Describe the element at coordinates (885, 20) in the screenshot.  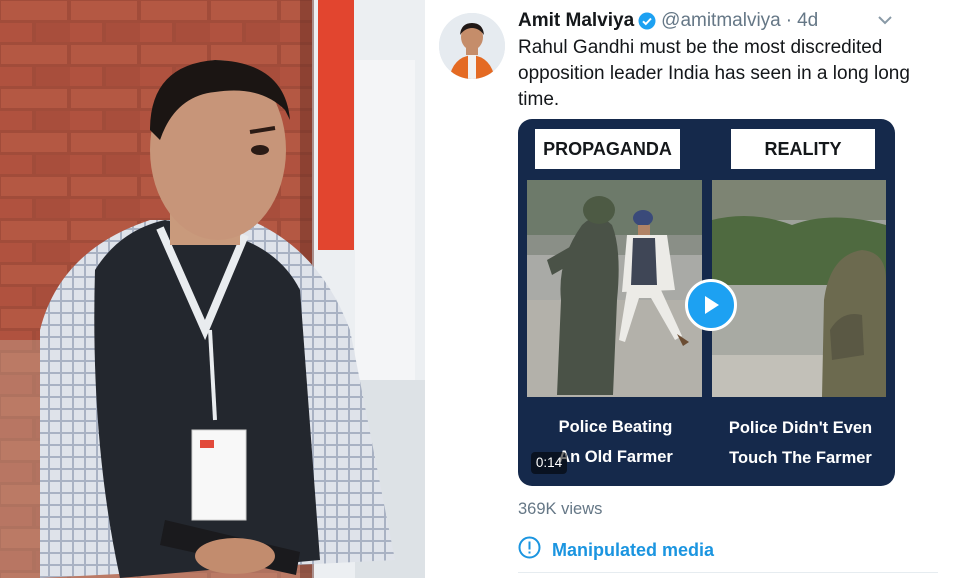
I see `chevron-down-icon` at that location.